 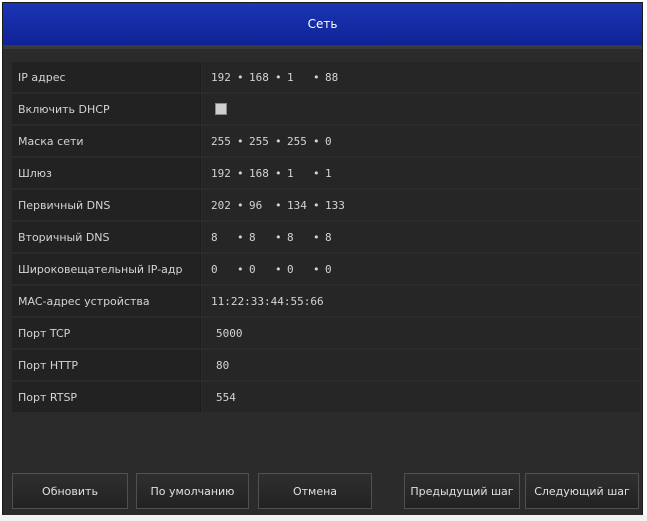 I want to click on secondary-dns-input: 8 • 8 • 8 • 8, so click(x=421, y=237).